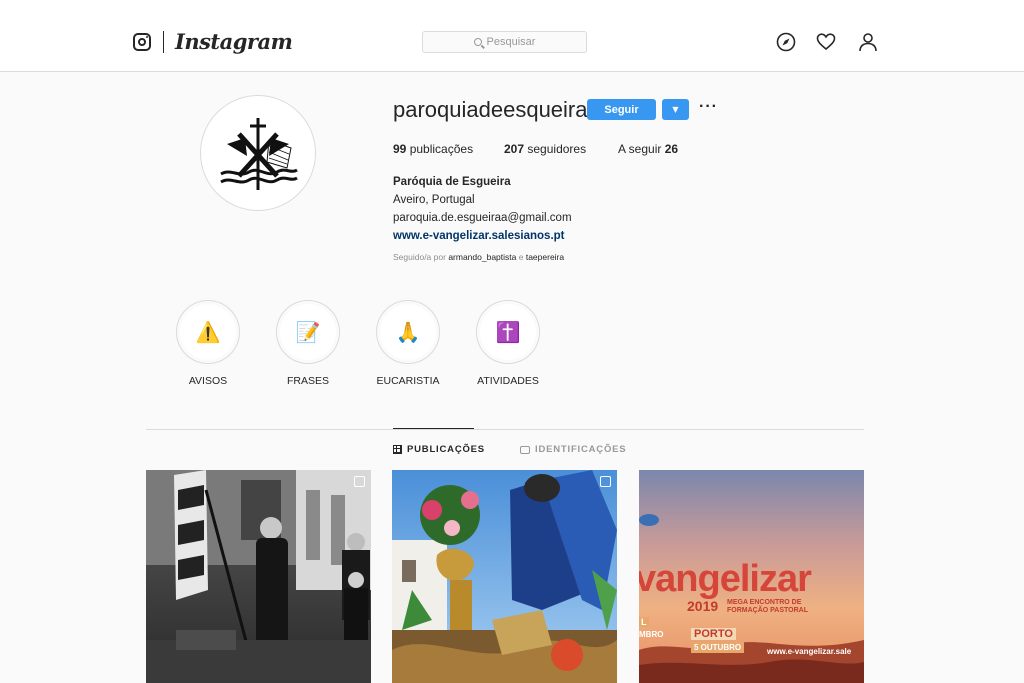 Image resolution: width=1024 pixels, height=683 pixels. Describe the element at coordinates (452, 182) in the screenshot. I see `profile-full-name: Paróquia de Esgueira` at that location.